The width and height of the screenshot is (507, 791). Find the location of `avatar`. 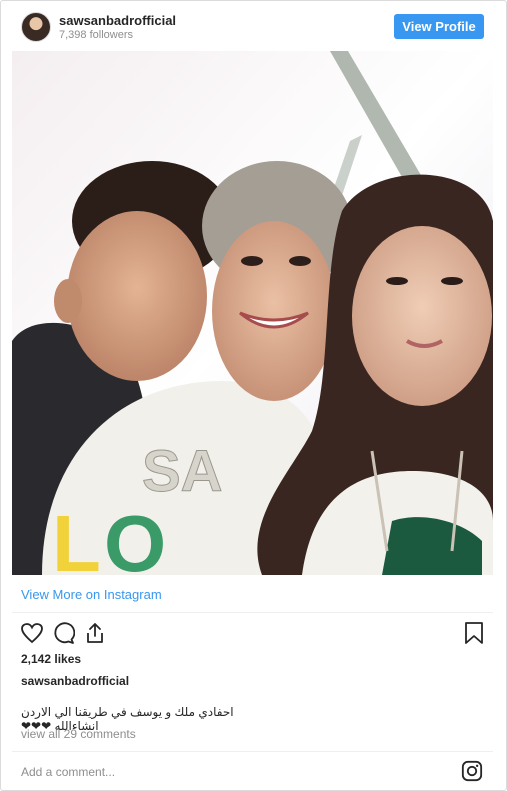

avatar is located at coordinates (36, 27).